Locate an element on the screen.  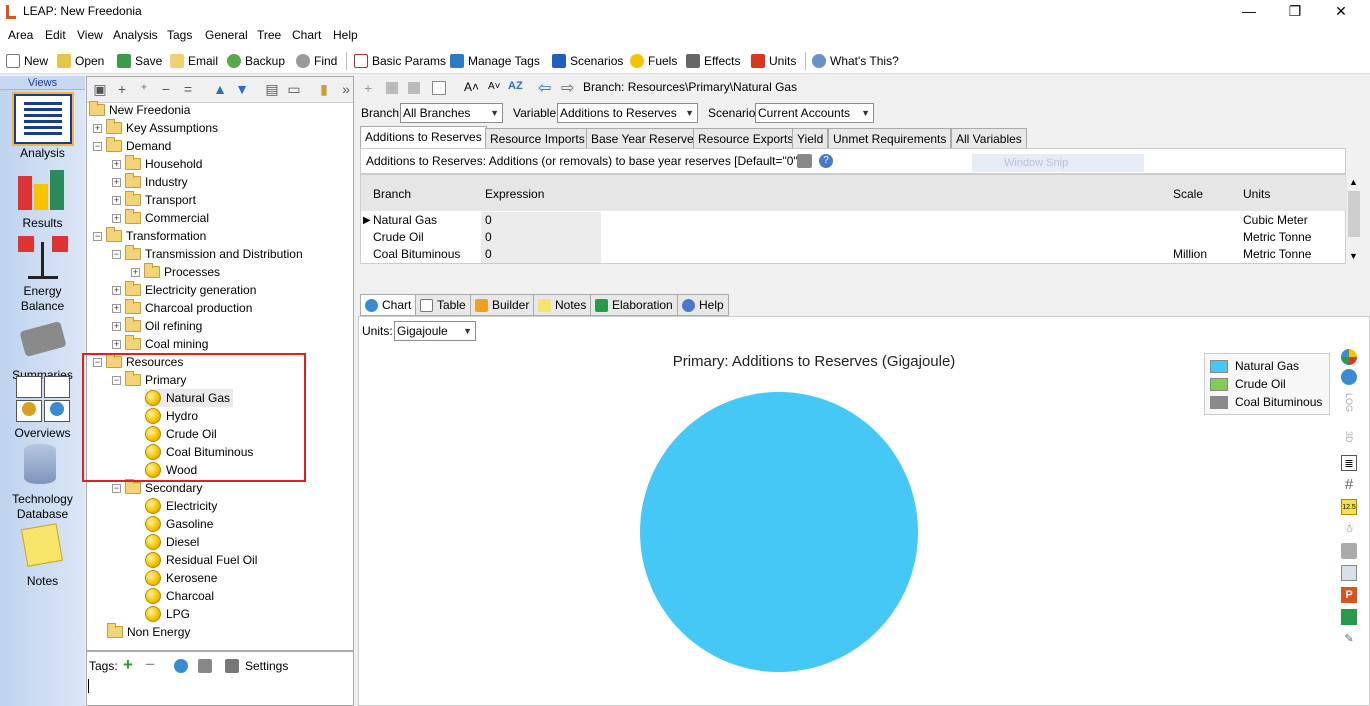
tag-color-icon is located at coordinates (181, 666).